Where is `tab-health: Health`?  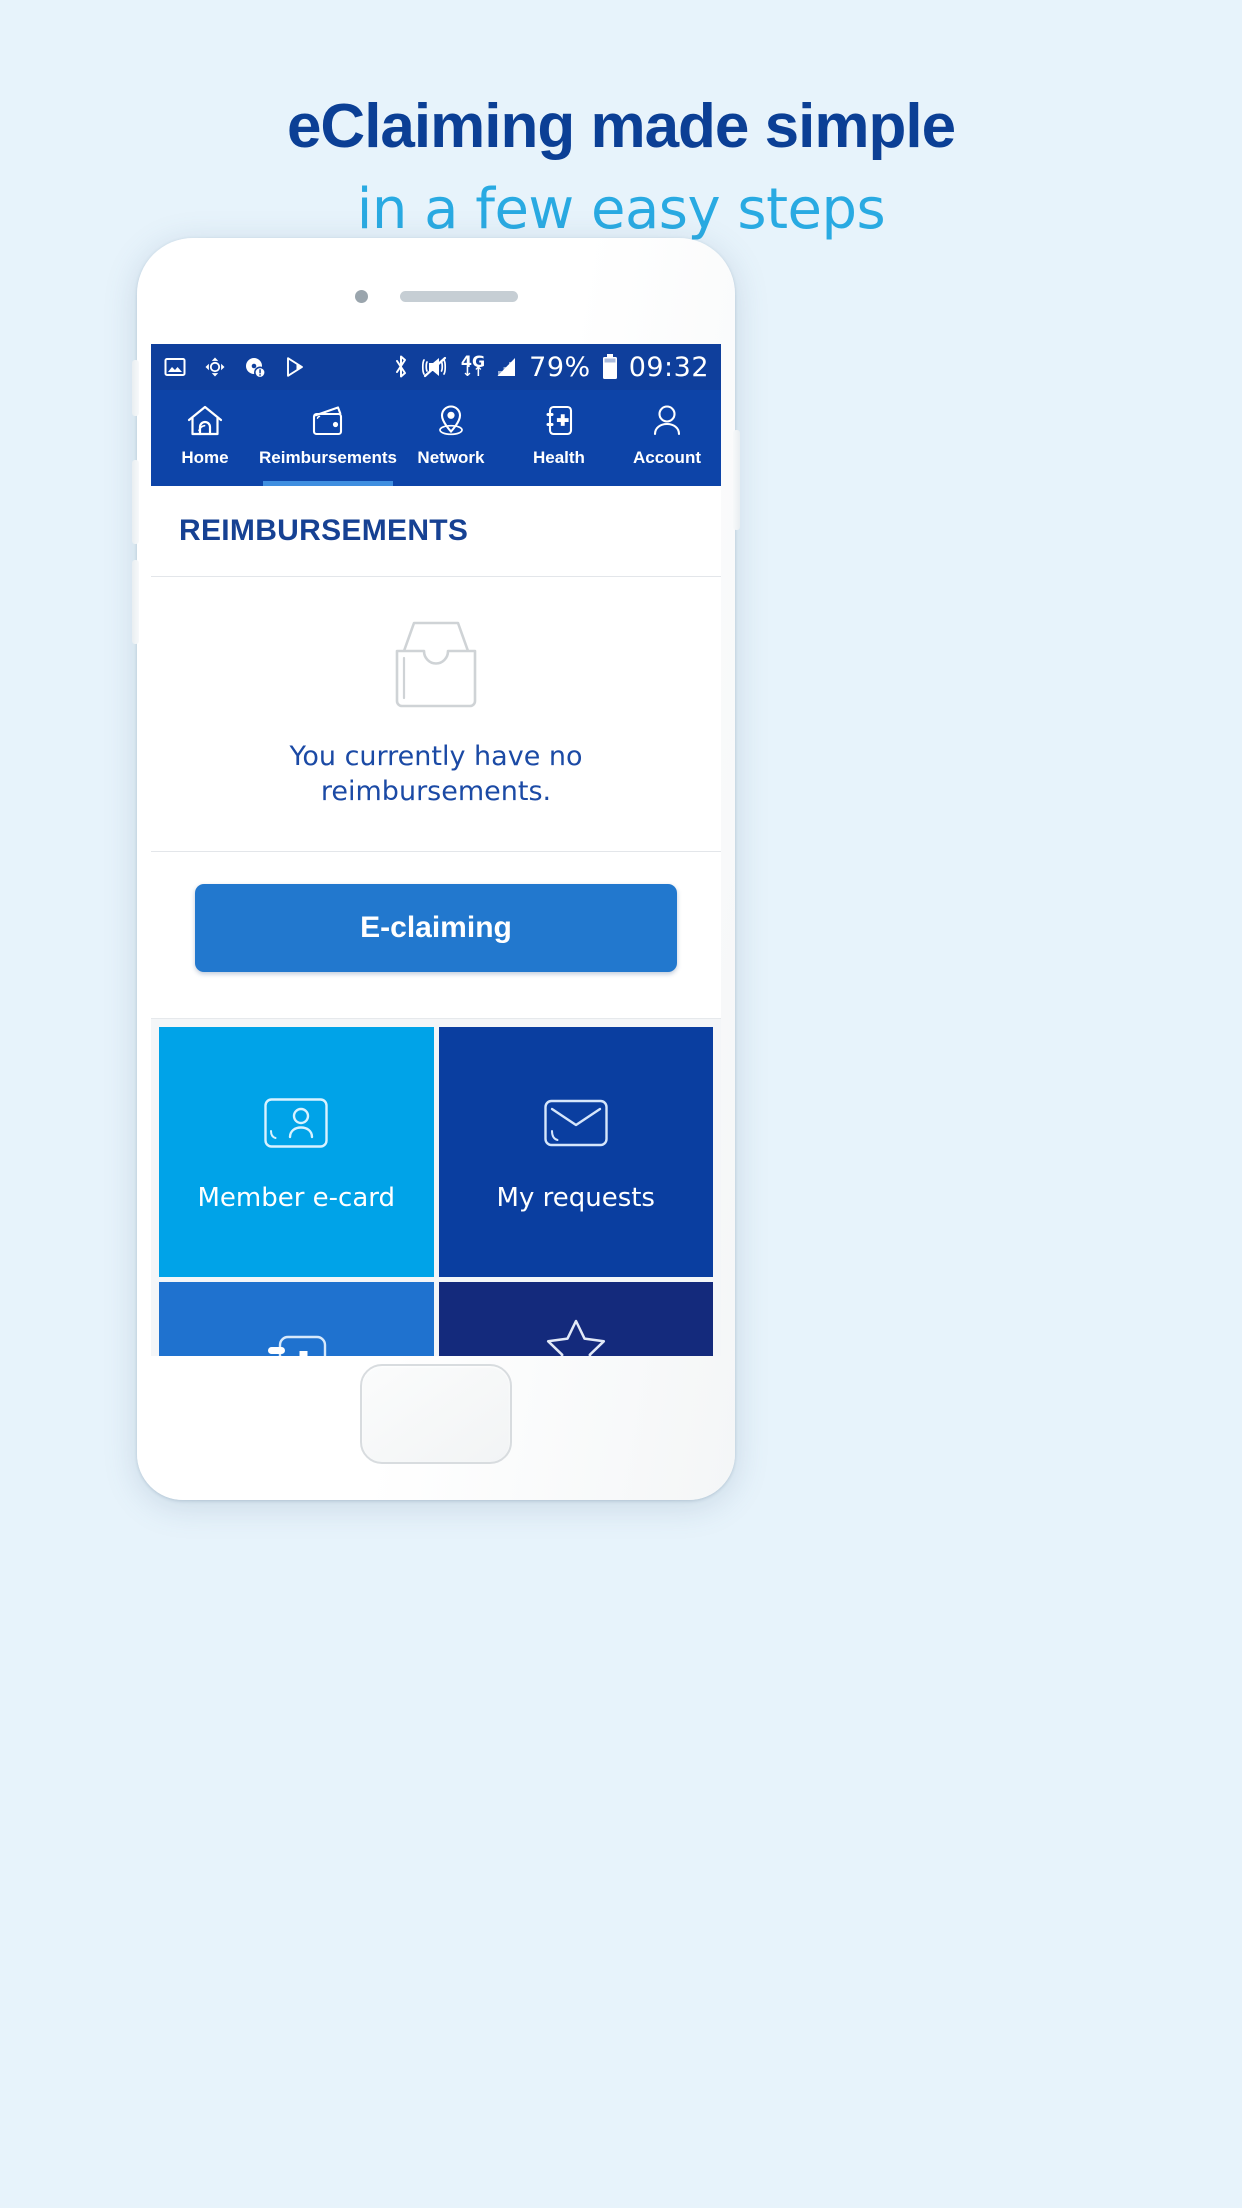
tab-health: Health is located at coordinates (559, 438).